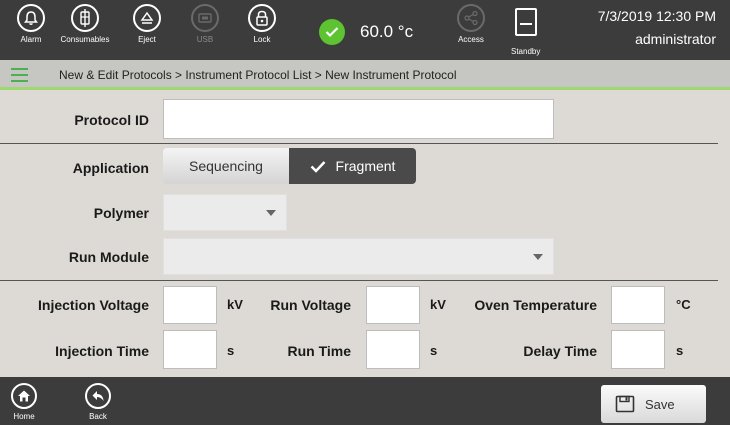 Image resolution: width=730 pixels, height=425 pixels. Describe the element at coordinates (190, 349) in the screenshot. I see `injection-time-input` at that location.